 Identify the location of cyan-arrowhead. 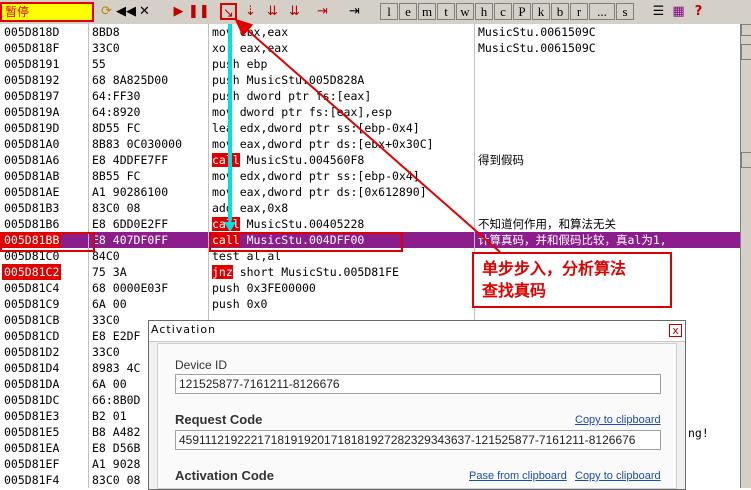
(230, 227).